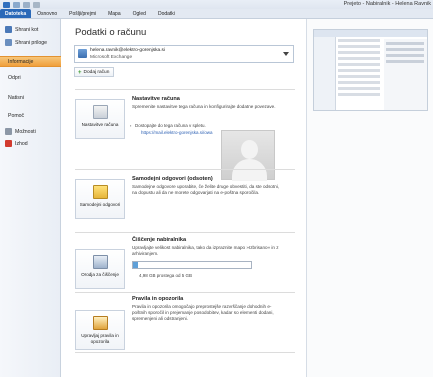 The height and width of the screenshot is (377, 433). I want to click on exit-icon, so click(8, 143).